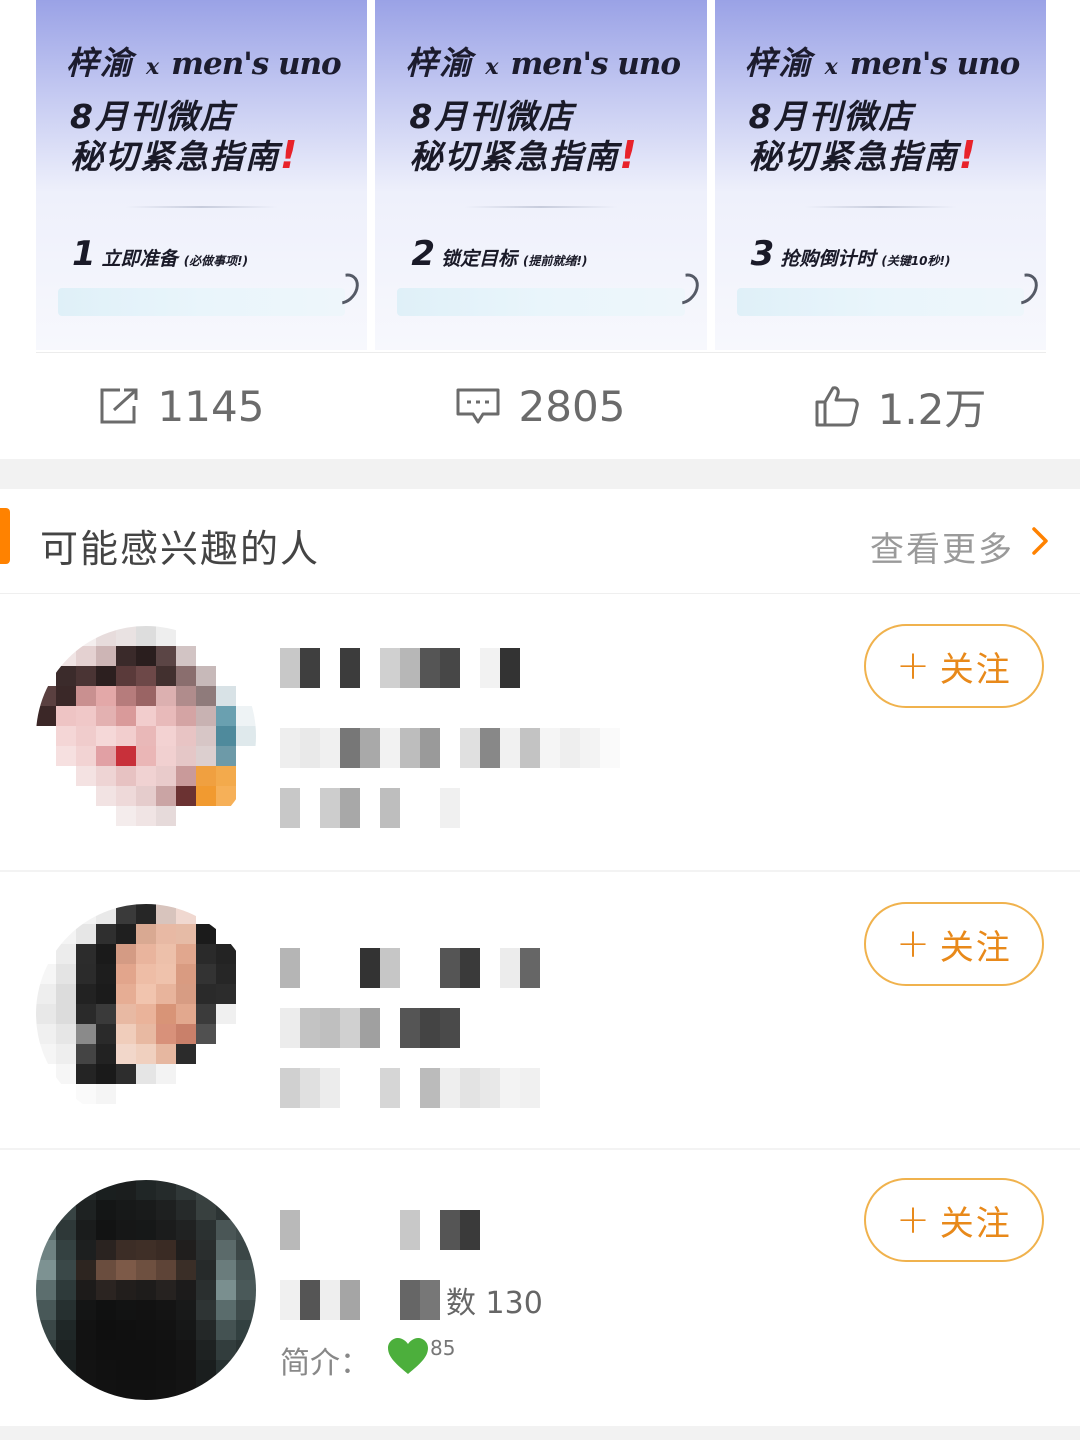 This screenshot has height=1440, width=1080. I want to click on repost-button: 1145, so click(180, 406).